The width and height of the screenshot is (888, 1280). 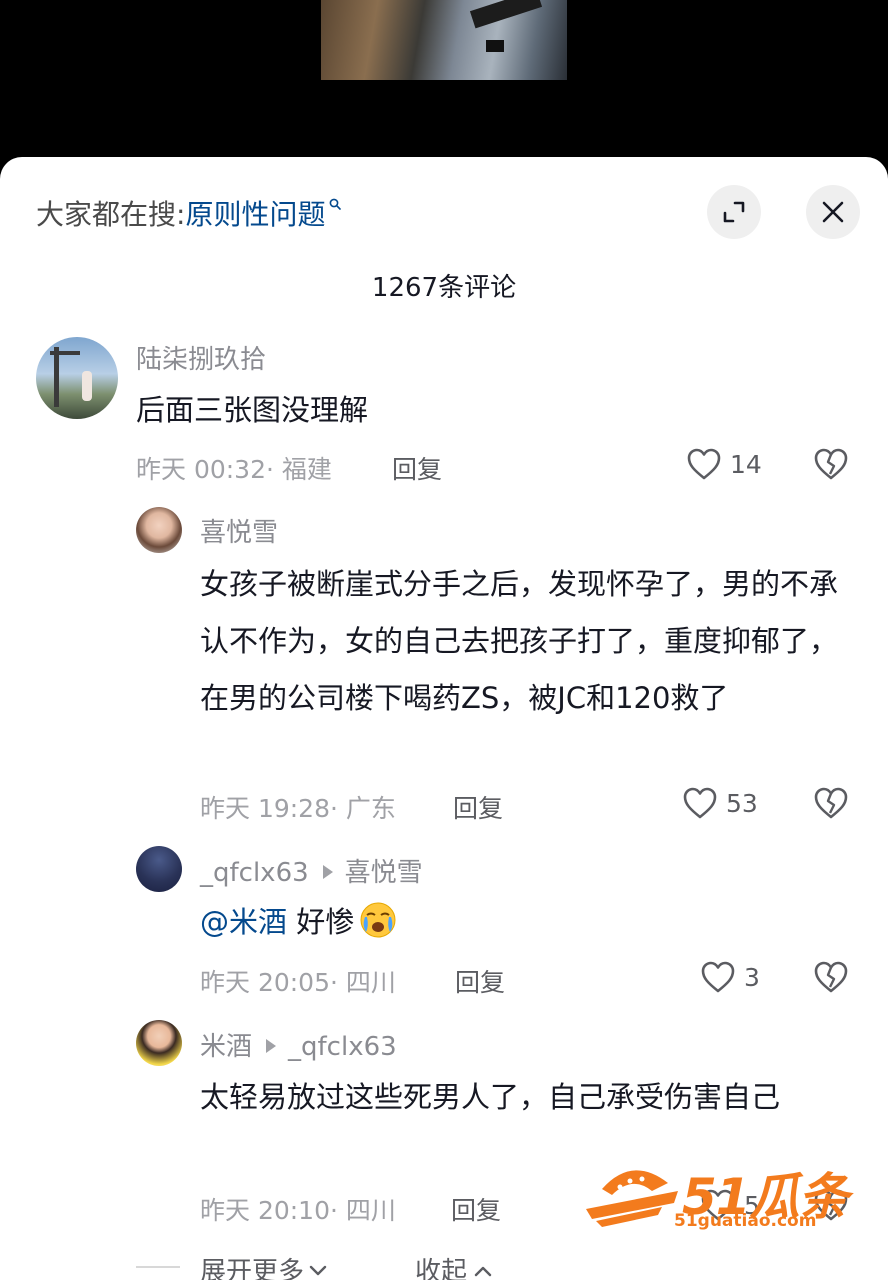 What do you see at coordinates (318, 1270) in the screenshot?
I see `chevron-down-icon` at bounding box center [318, 1270].